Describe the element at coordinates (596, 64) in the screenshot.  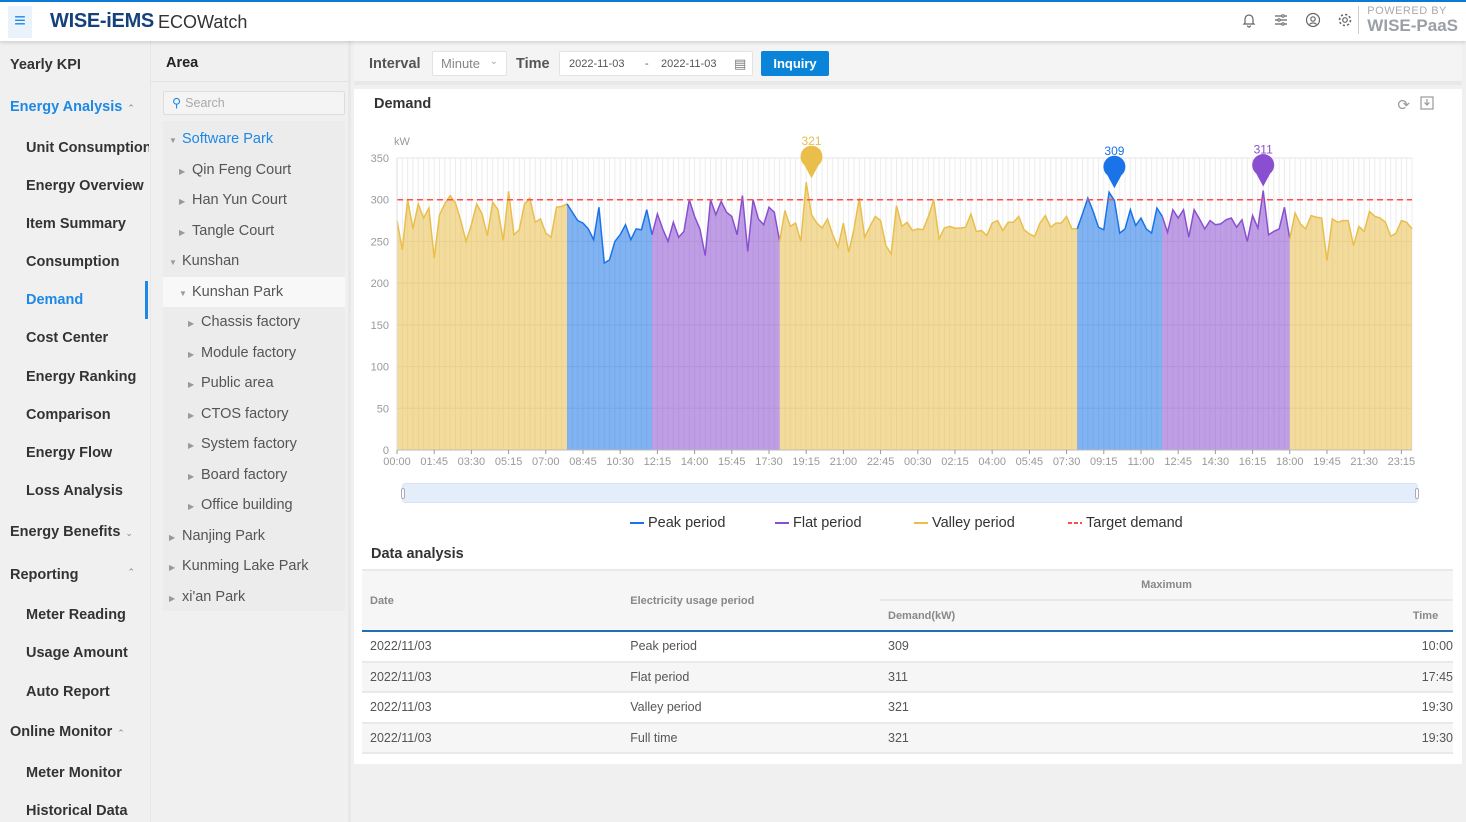
I see `start-date: 2022-11-03` at that location.